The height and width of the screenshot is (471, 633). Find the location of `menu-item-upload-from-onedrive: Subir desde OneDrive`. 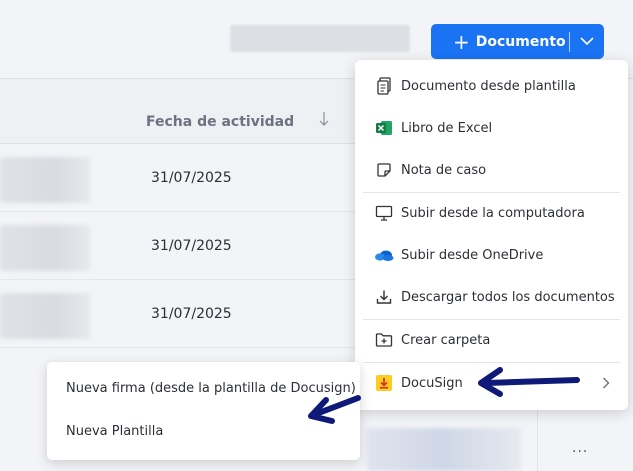

menu-item-upload-from-onedrive: Subir desde OneDrive is located at coordinates (491, 255).